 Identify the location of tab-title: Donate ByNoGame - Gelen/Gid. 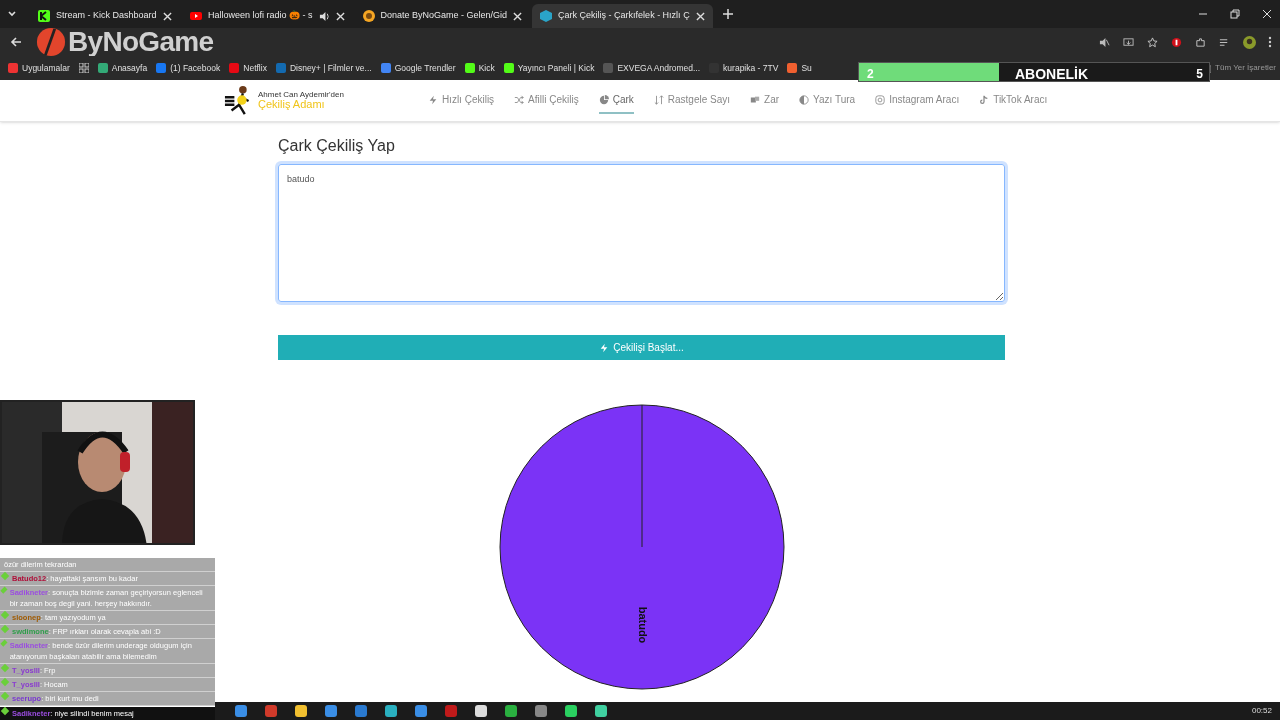
(444, 16).